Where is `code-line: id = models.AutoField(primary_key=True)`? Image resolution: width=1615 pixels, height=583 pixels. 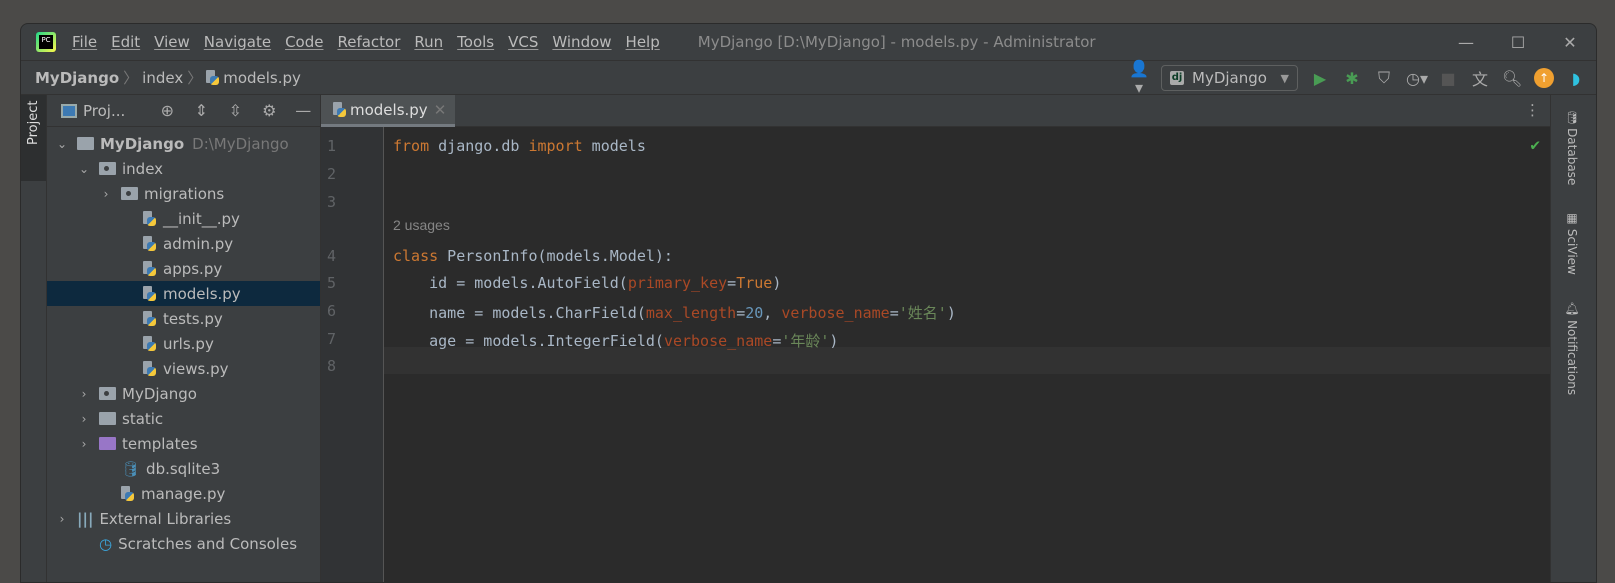
code-line: id = models.AutoField(primary_key=True) is located at coordinates (587, 283).